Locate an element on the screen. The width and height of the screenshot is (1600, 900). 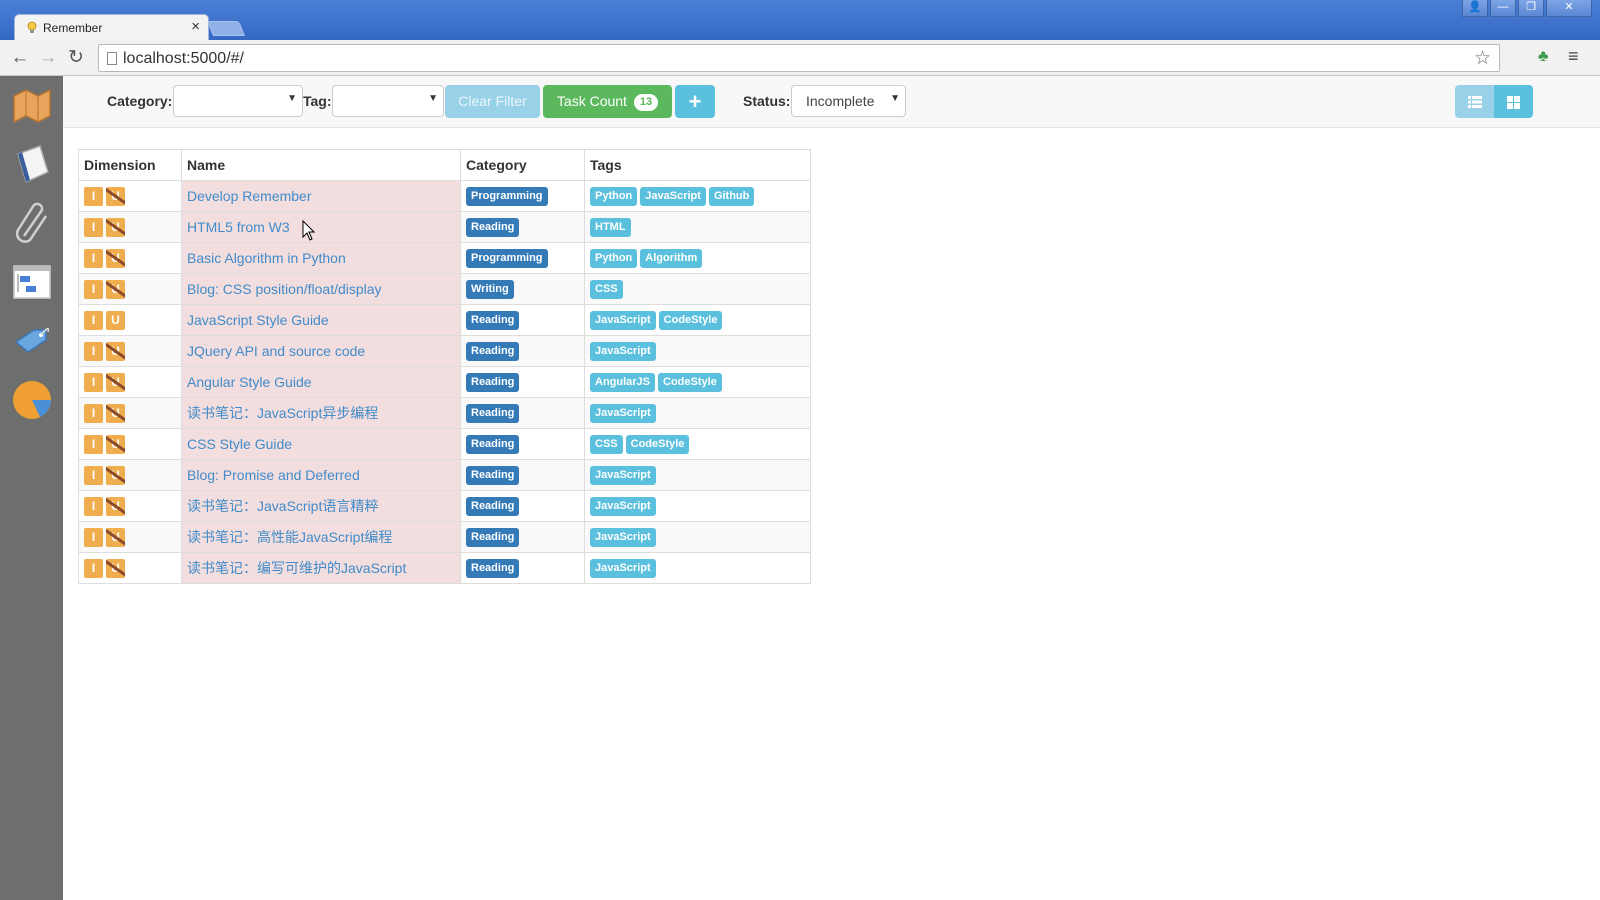
clear-filter-button: Clear Filter is located at coordinates (492, 101).